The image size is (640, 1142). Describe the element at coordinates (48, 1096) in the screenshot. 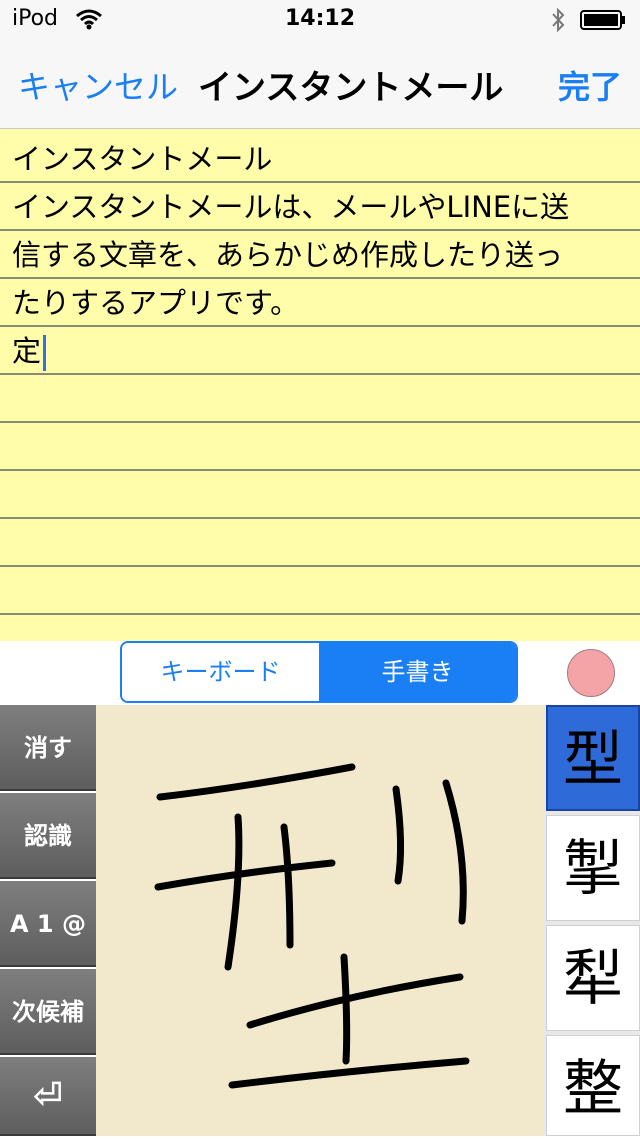

I see `return-key: ⏎` at that location.